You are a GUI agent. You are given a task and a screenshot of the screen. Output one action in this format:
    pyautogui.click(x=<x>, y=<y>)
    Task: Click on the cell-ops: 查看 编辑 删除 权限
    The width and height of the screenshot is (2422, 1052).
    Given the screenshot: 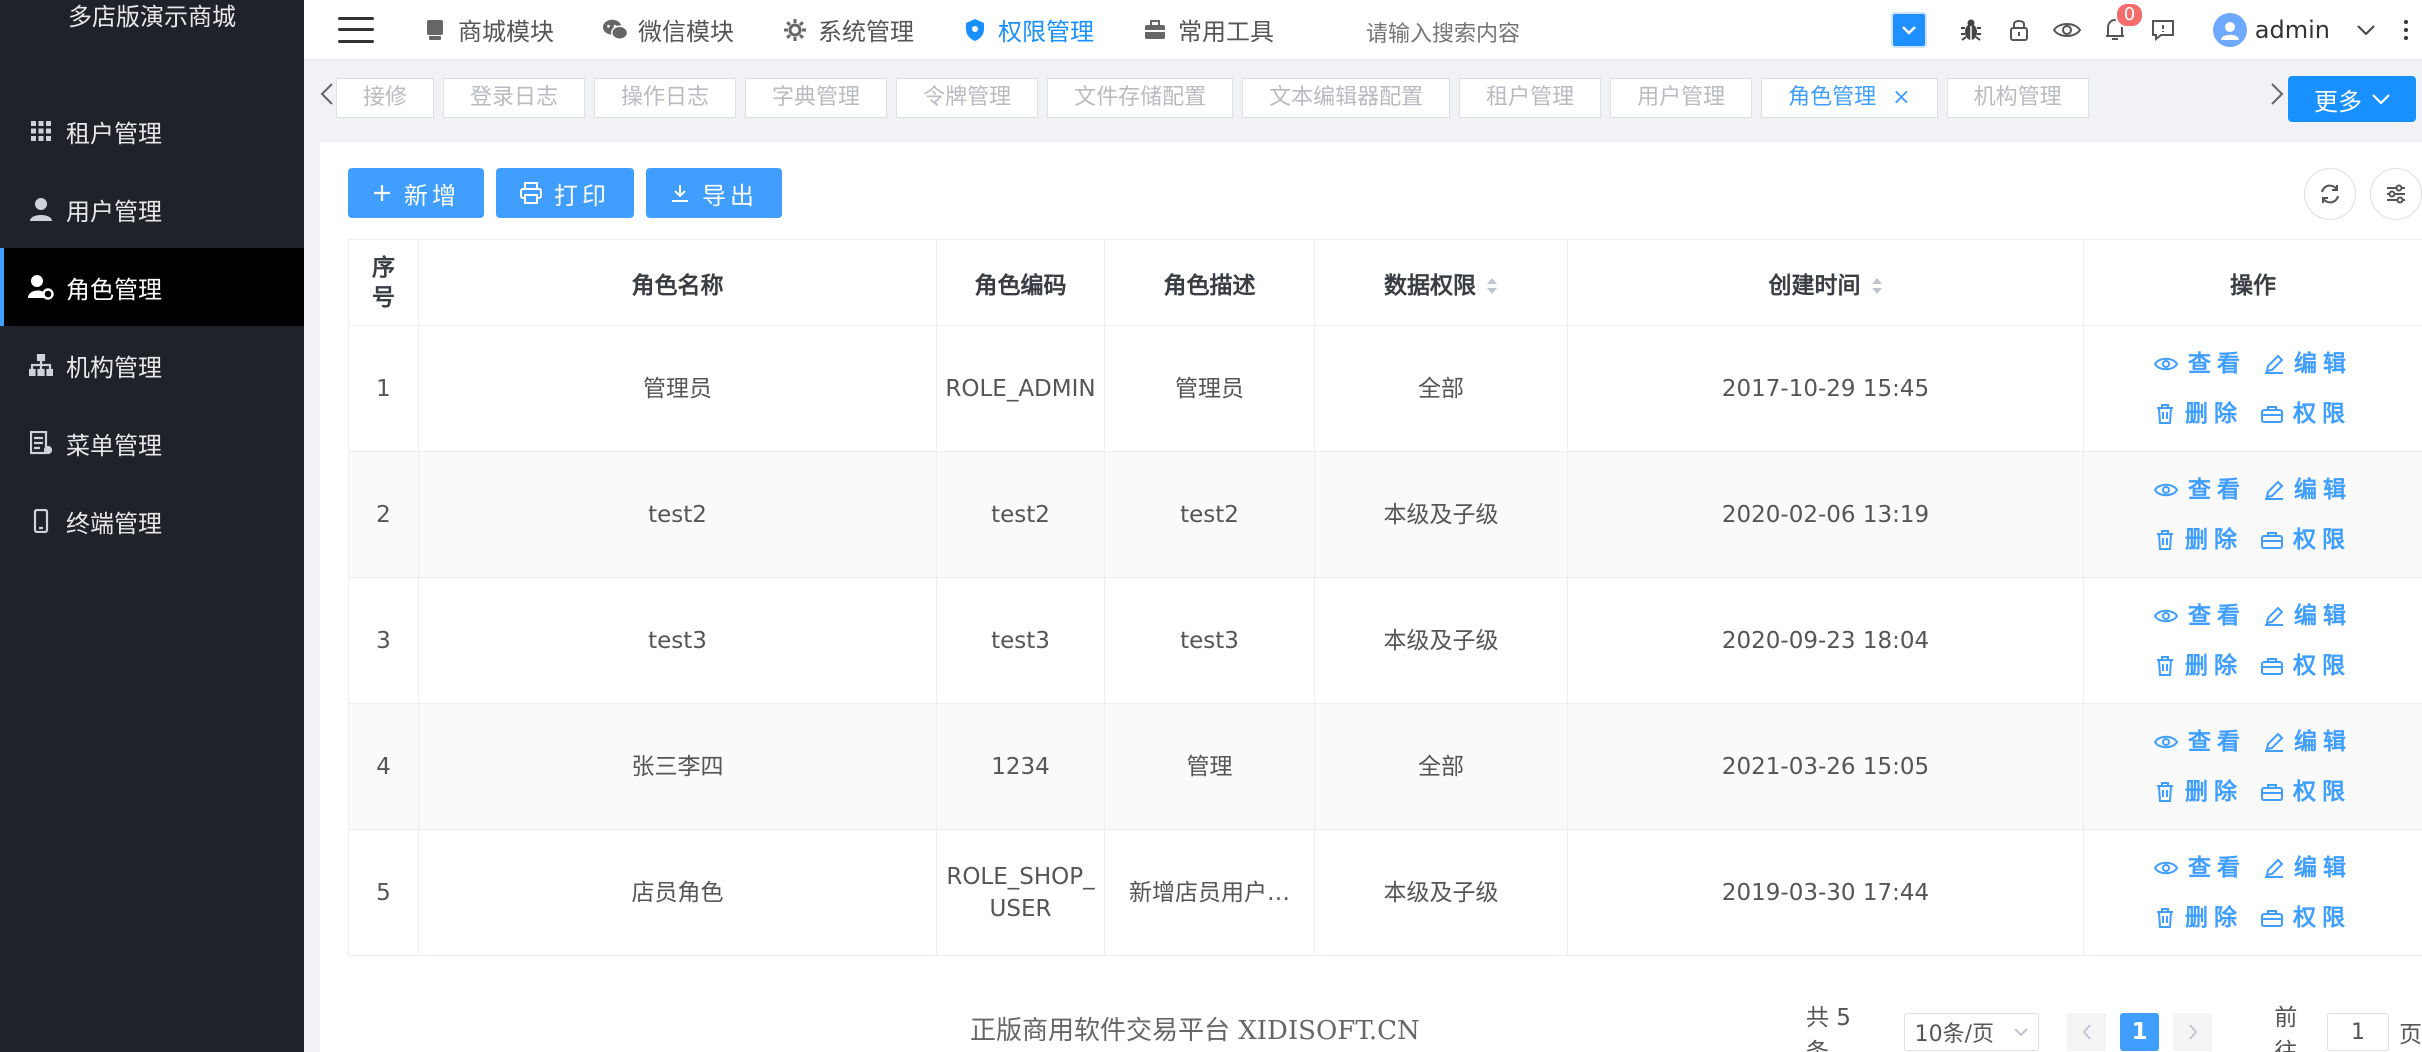 What is the action you would take?
    pyautogui.click(x=2252, y=514)
    